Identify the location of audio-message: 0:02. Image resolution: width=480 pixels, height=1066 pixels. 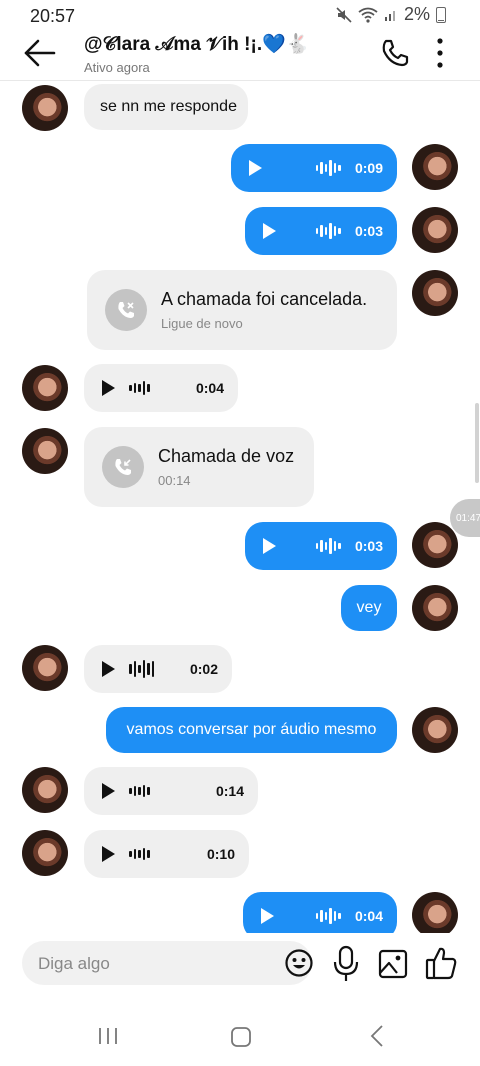
(158, 669).